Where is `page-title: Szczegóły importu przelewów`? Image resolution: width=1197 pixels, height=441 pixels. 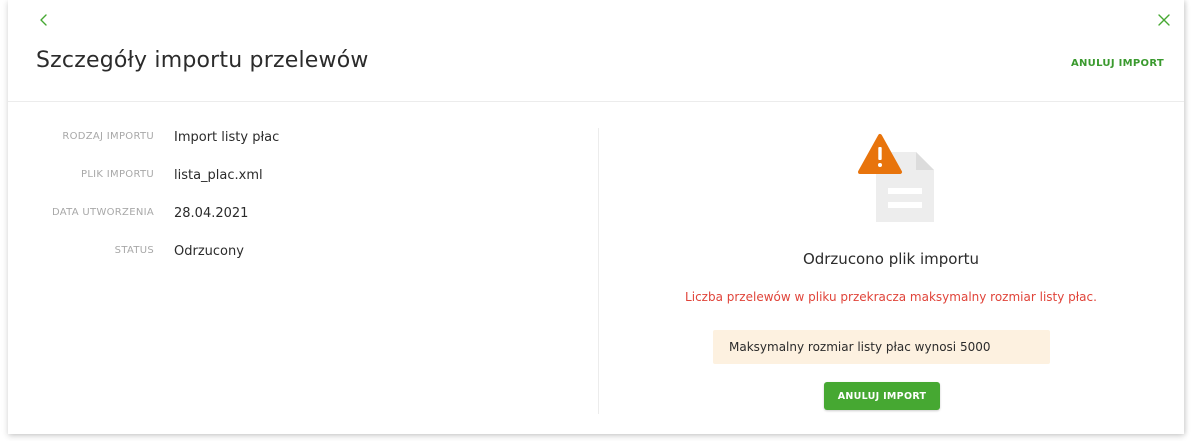
page-title: Szczegóły importu przelewów is located at coordinates (202, 60).